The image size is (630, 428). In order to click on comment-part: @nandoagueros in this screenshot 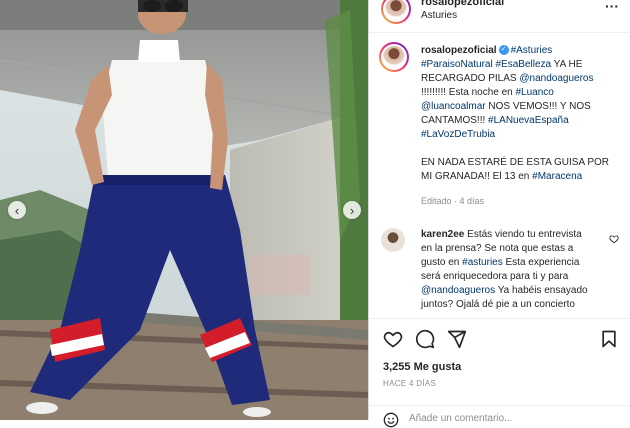, I will do `click(458, 290)`.